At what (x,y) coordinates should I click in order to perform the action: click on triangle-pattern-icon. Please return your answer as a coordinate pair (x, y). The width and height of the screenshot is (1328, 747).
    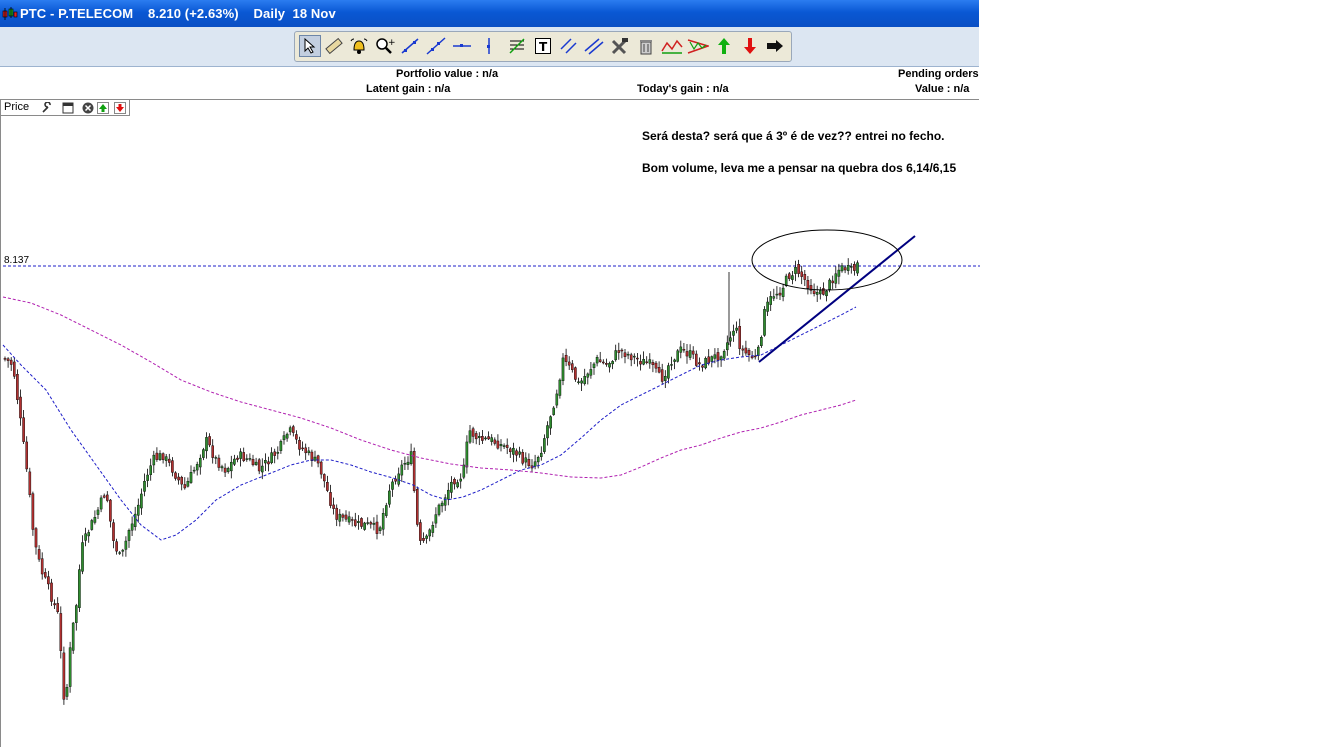
    Looking at the image, I should click on (698, 46).